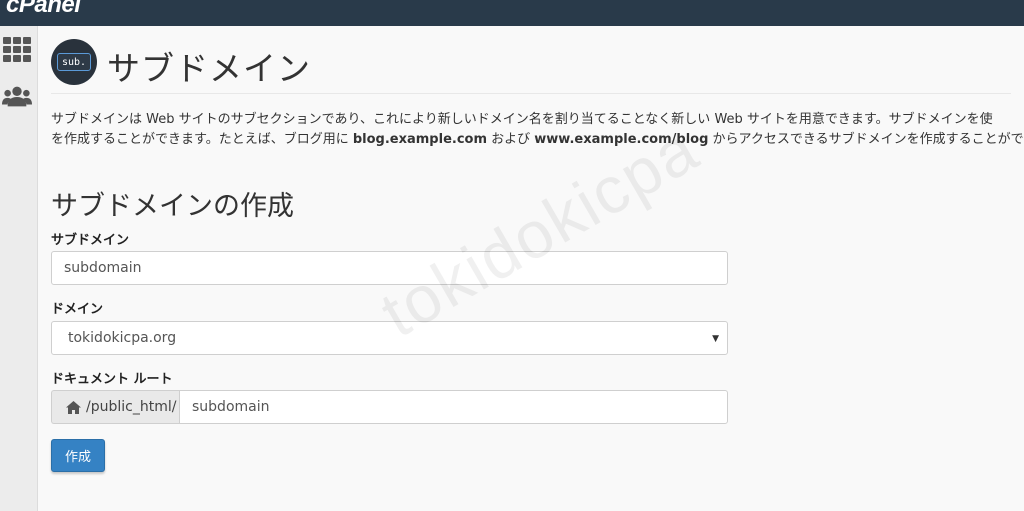 This screenshot has height=511, width=1024. I want to click on subdomain-app-icon-label: sub., so click(74, 62).